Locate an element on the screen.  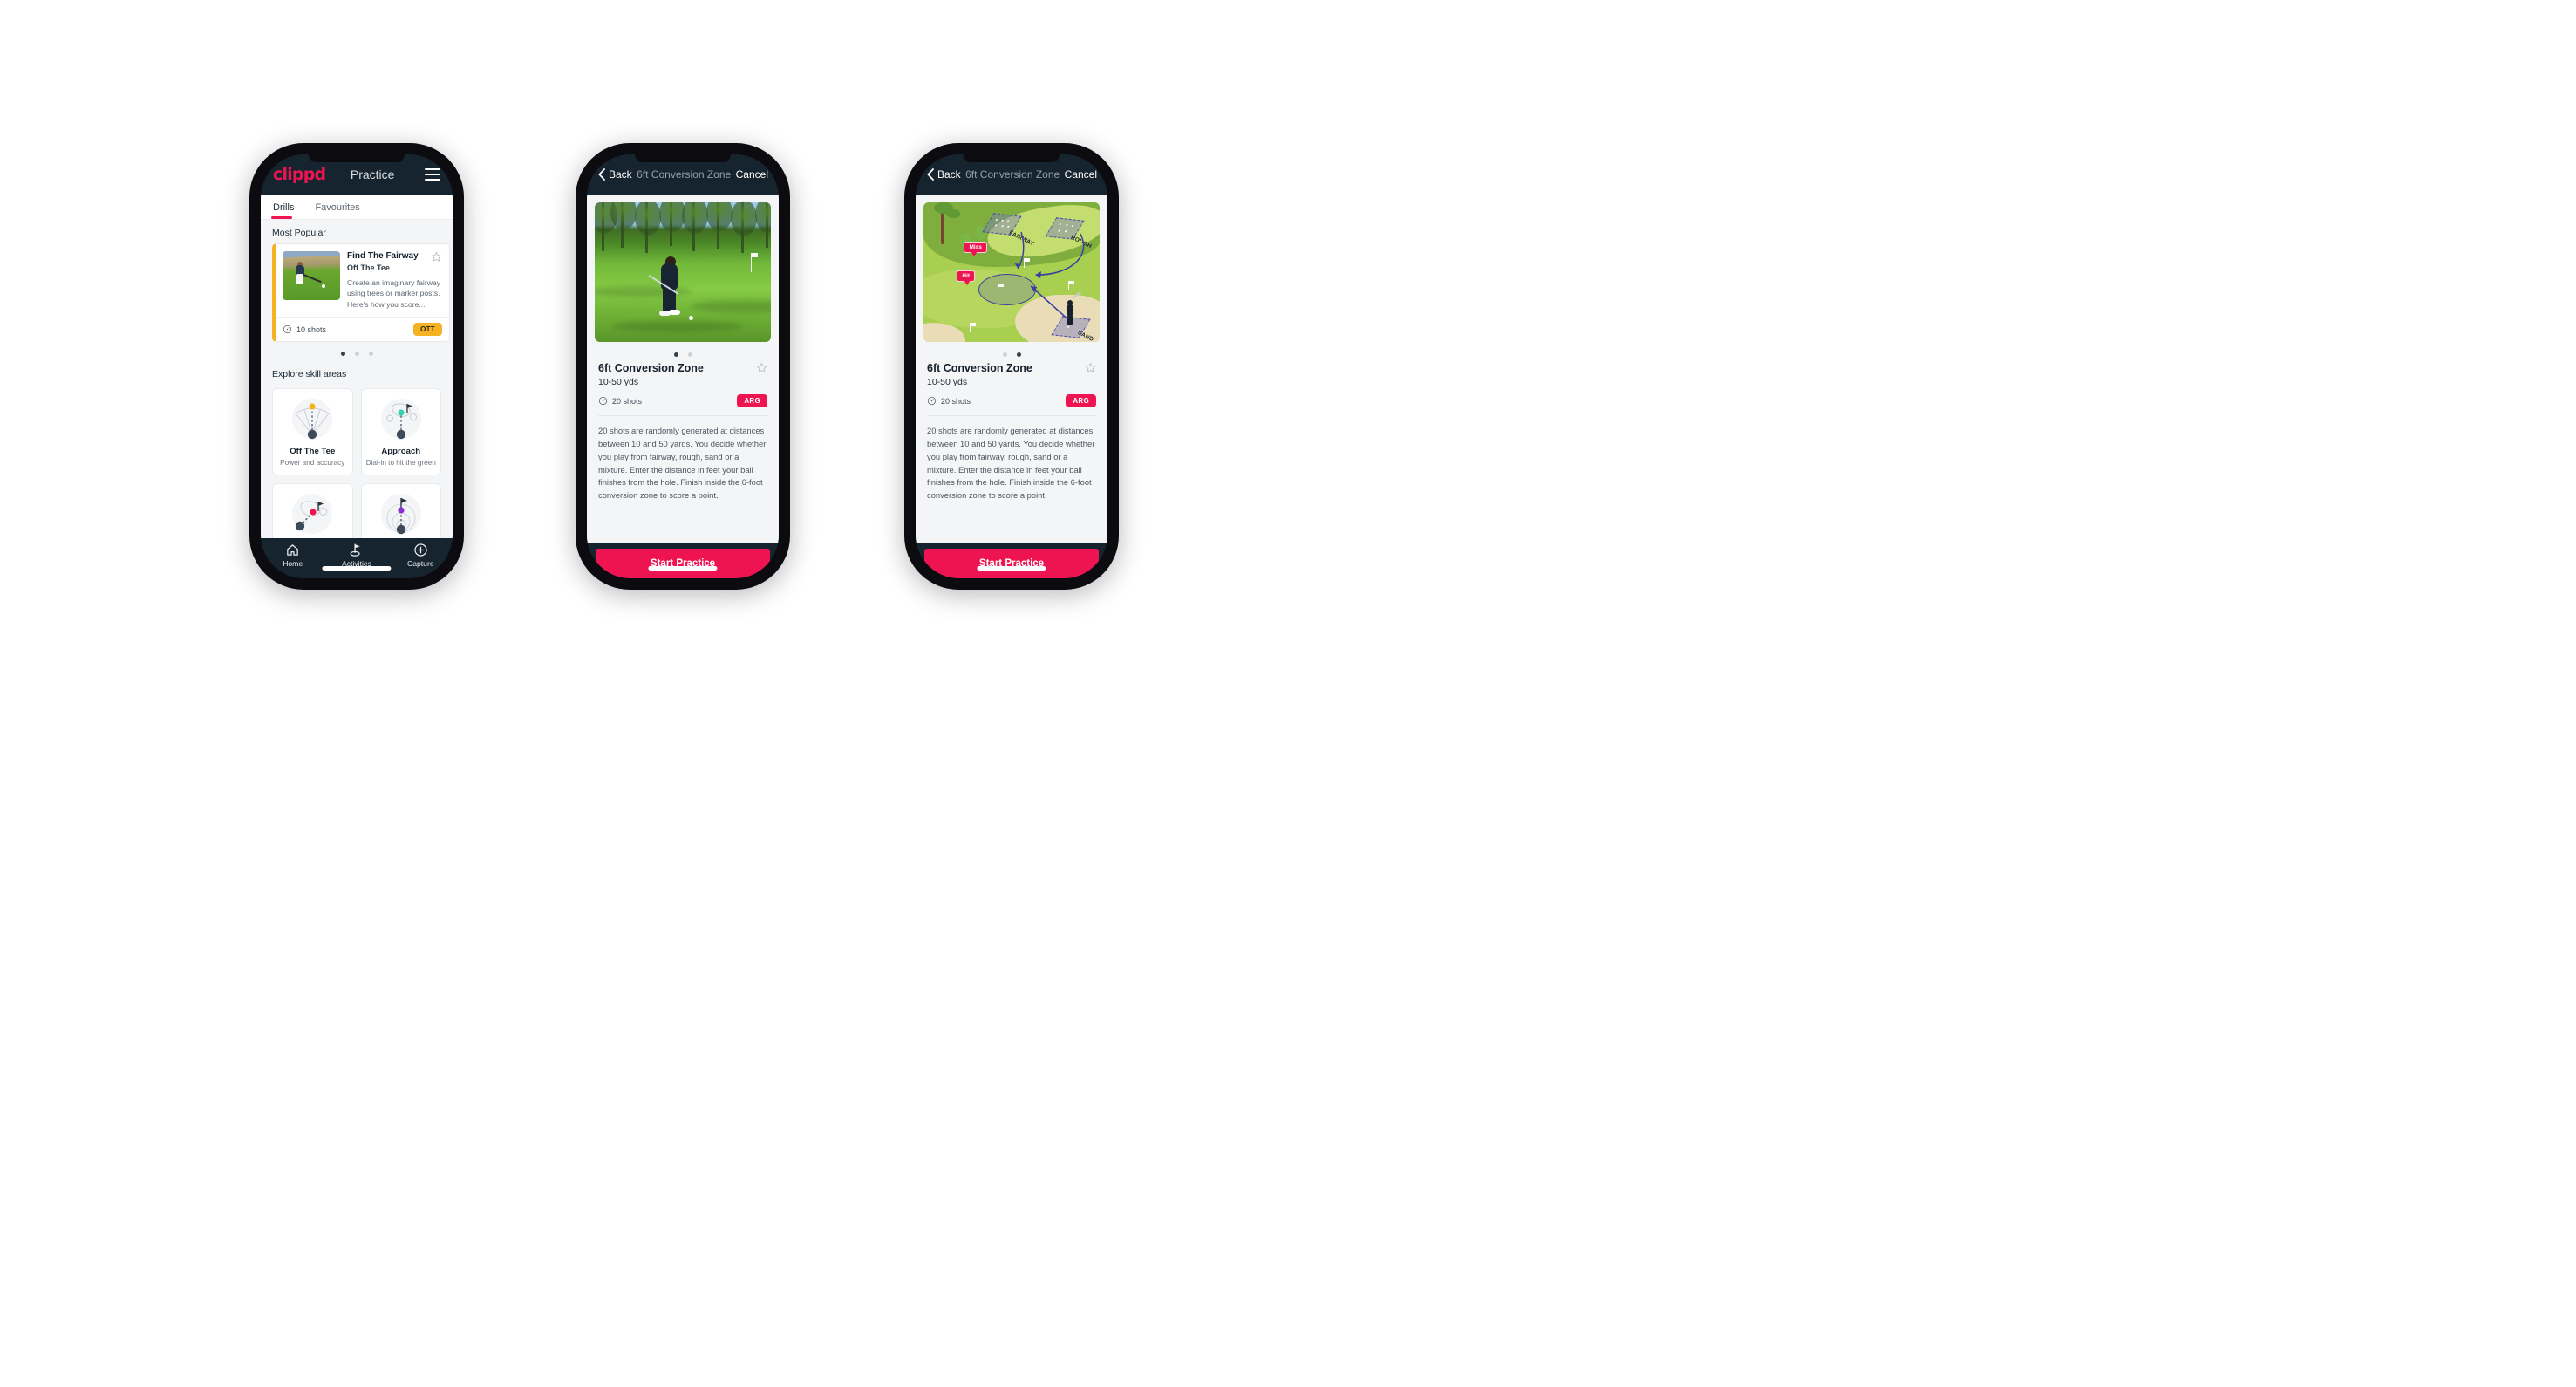
skill-desc: Dial-in to hit the green is located at coordinates (401, 463).